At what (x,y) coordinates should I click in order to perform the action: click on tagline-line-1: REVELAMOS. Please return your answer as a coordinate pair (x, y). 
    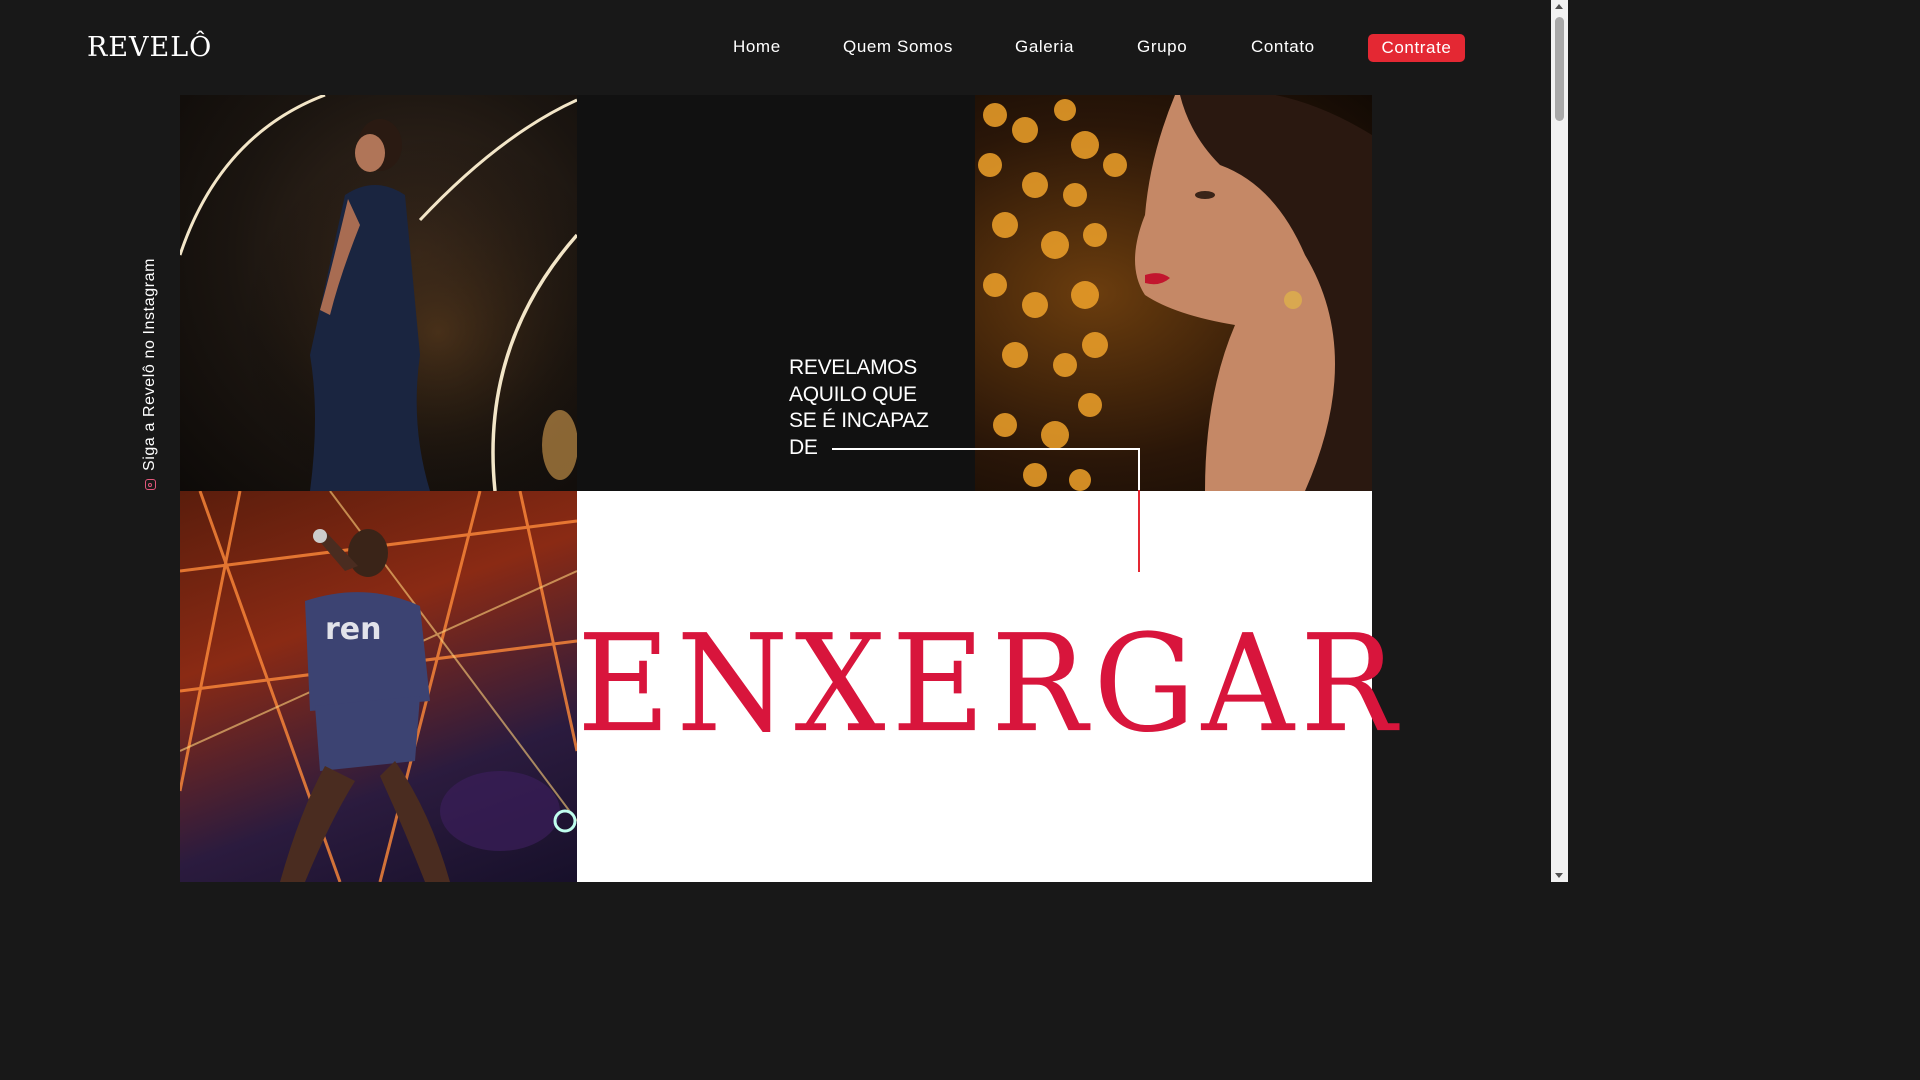
    Looking at the image, I should click on (853, 367).